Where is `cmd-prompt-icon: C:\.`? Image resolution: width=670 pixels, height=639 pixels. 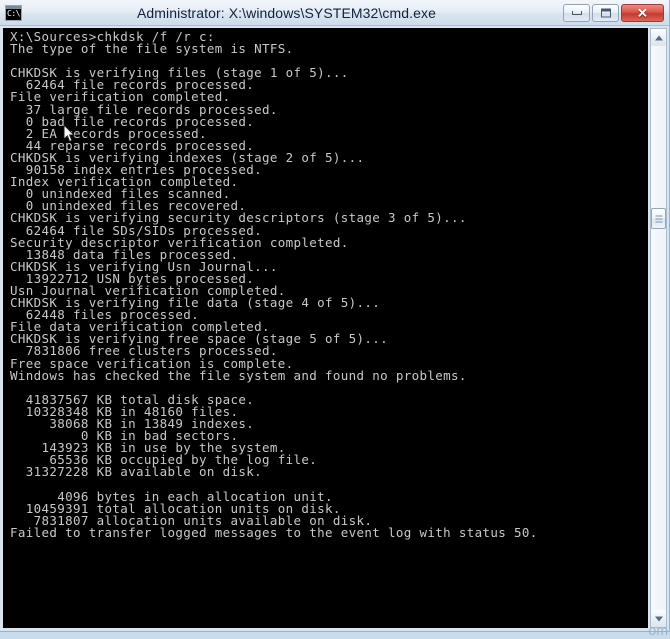
cmd-prompt-icon: C:\. is located at coordinates (13, 12).